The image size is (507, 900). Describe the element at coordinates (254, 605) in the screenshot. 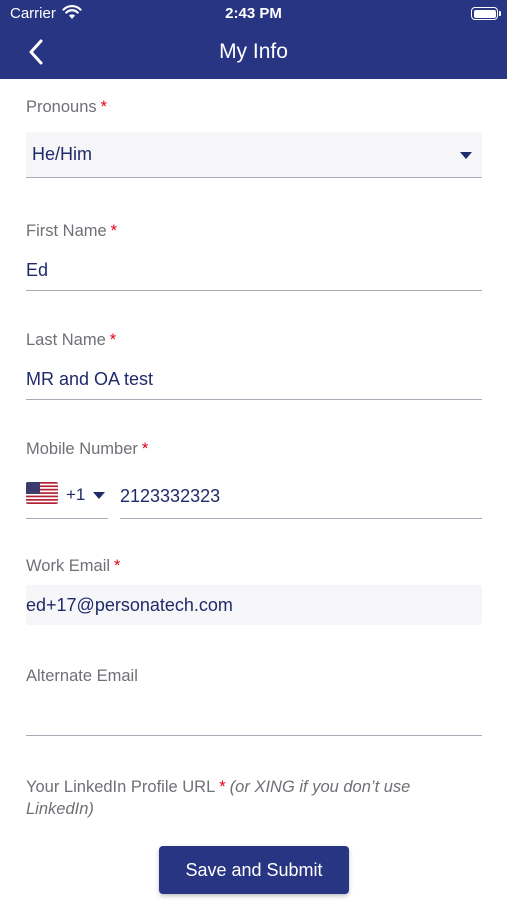

I see `work-email-field: ed+17@personatech.com` at that location.